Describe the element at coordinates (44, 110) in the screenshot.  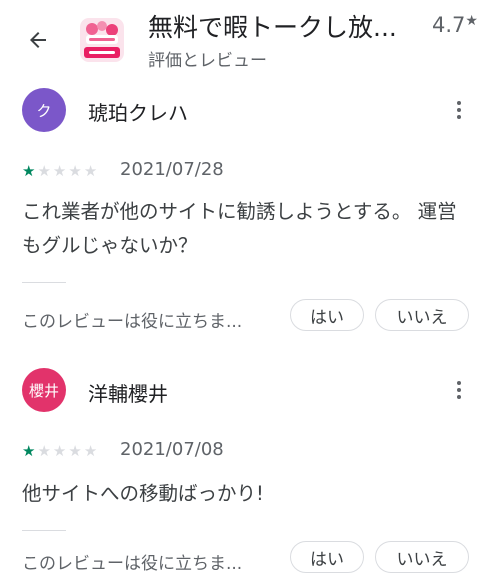
I see `avatar: ク` at that location.